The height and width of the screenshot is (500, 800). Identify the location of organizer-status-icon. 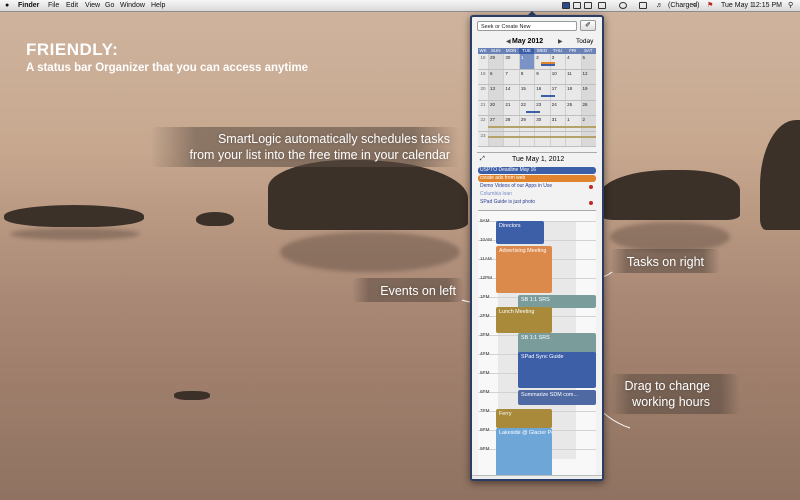
(566, 5).